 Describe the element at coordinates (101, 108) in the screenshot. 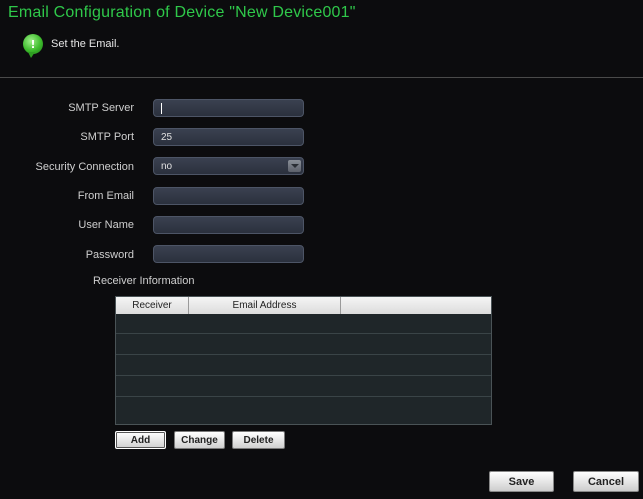

I see `smtp-server-label: SMTP Server` at that location.